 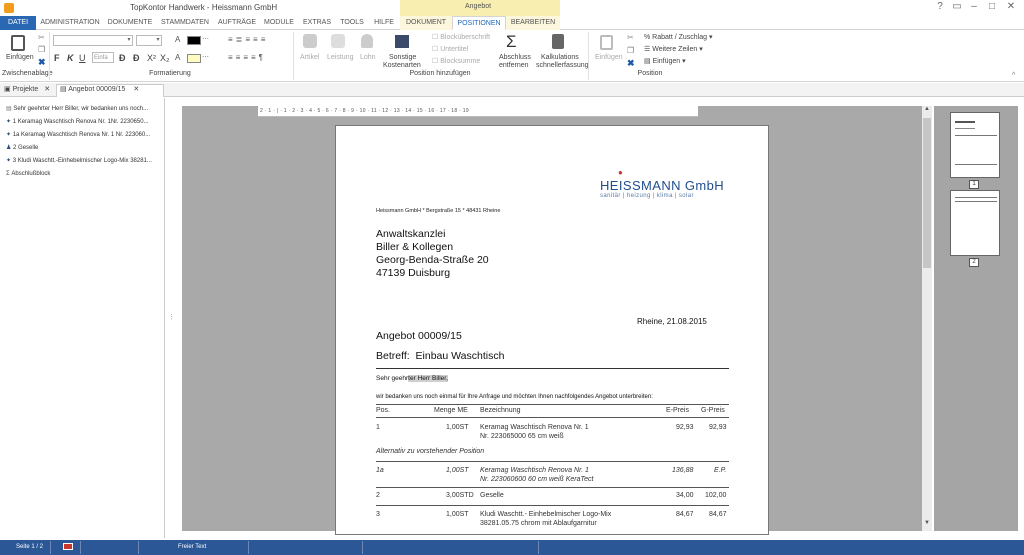 I want to click on page-number-label: 1, so click(x=974, y=184).